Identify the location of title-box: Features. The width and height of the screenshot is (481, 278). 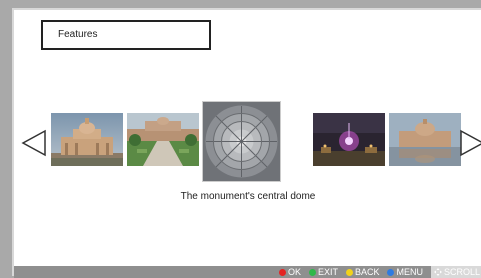
(126, 35).